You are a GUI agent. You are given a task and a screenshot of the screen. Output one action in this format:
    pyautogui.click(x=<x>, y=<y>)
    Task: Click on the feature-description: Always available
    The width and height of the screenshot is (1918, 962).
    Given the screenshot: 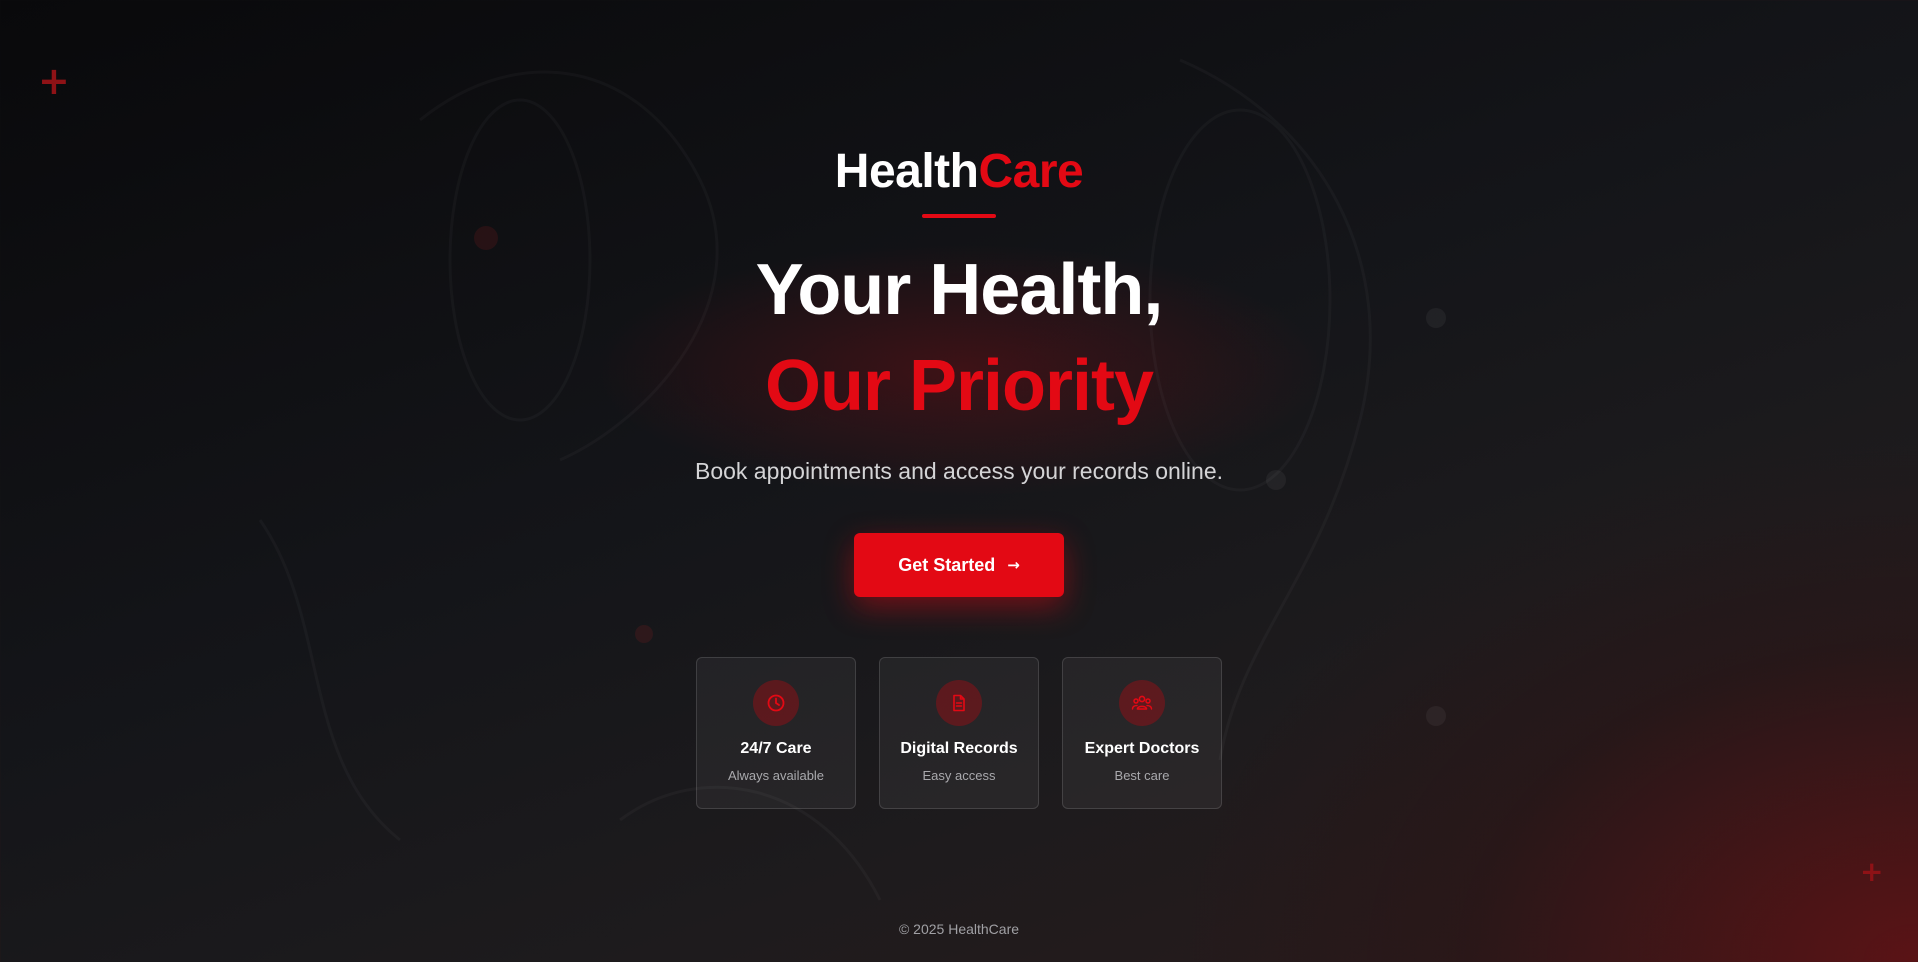 What is the action you would take?
    pyautogui.click(x=776, y=775)
    